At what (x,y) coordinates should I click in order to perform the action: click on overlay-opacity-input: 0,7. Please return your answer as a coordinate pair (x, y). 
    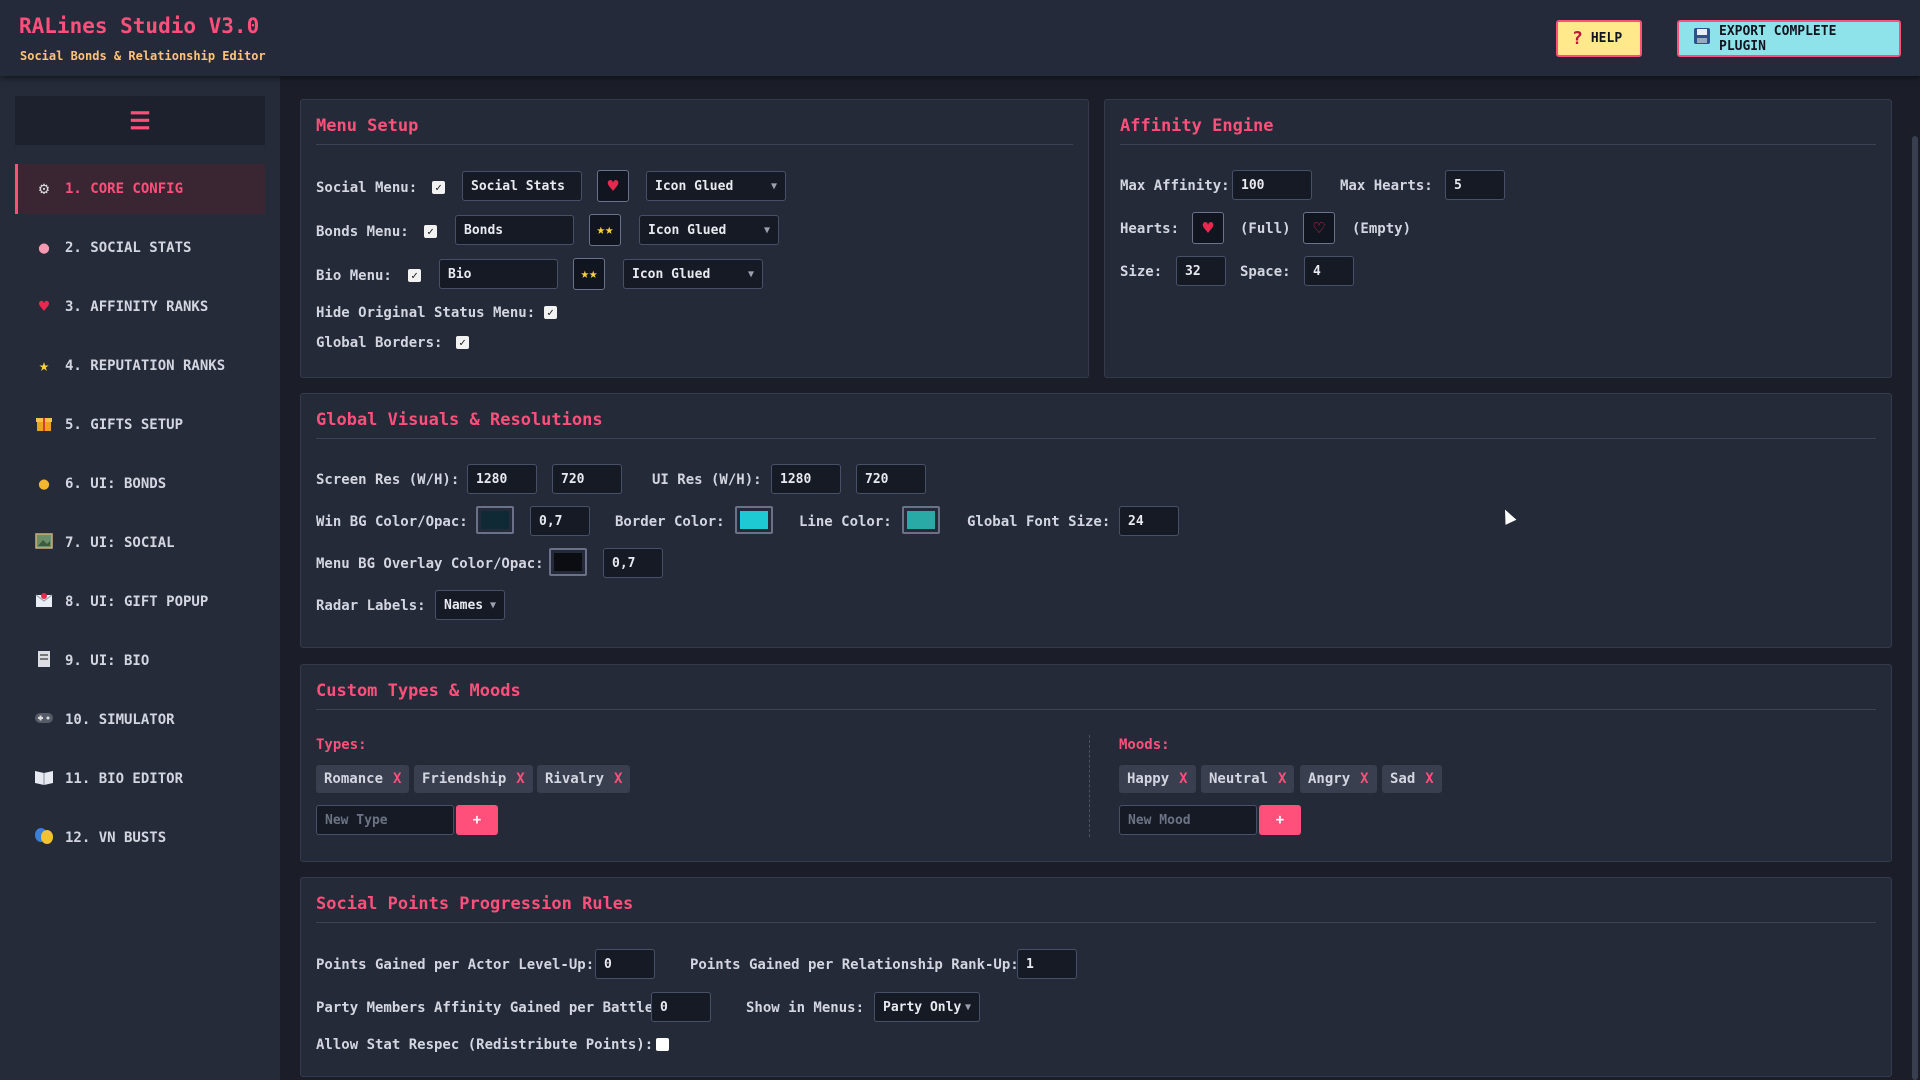
    Looking at the image, I should click on (633, 563).